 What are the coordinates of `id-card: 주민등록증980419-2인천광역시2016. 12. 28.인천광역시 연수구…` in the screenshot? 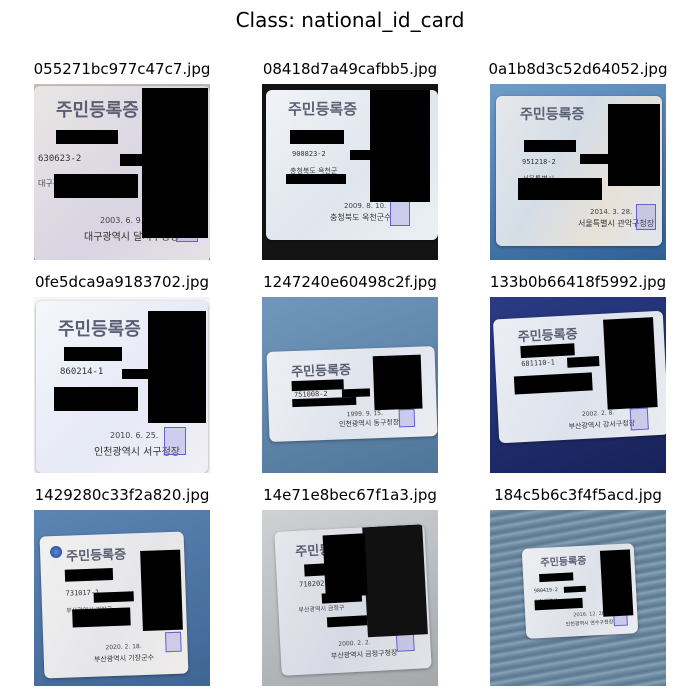 It's located at (580, 591).